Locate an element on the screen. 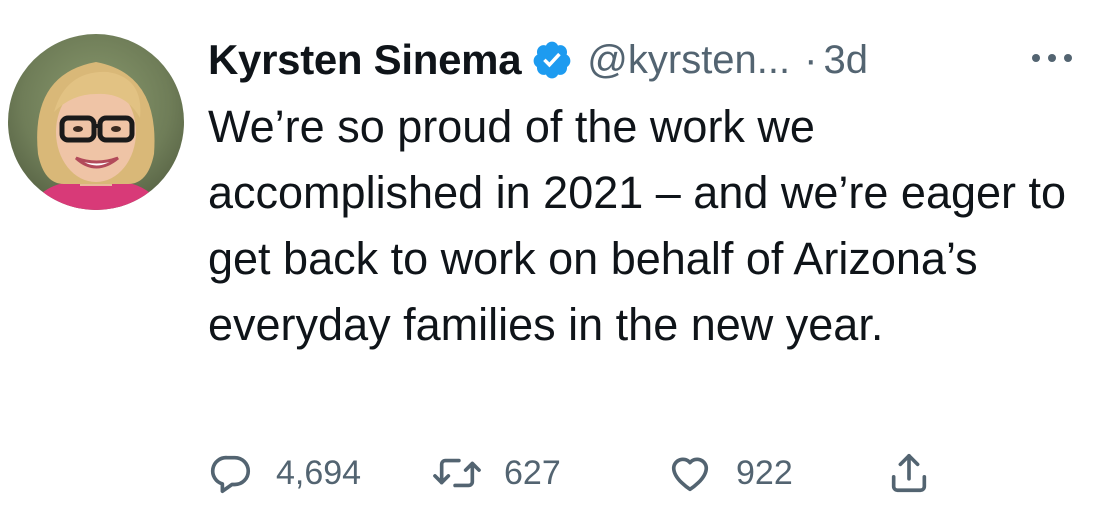 The height and width of the screenshot is (526, 1114). tweet-timestamp: 3d is located at coordinates (845, 60).